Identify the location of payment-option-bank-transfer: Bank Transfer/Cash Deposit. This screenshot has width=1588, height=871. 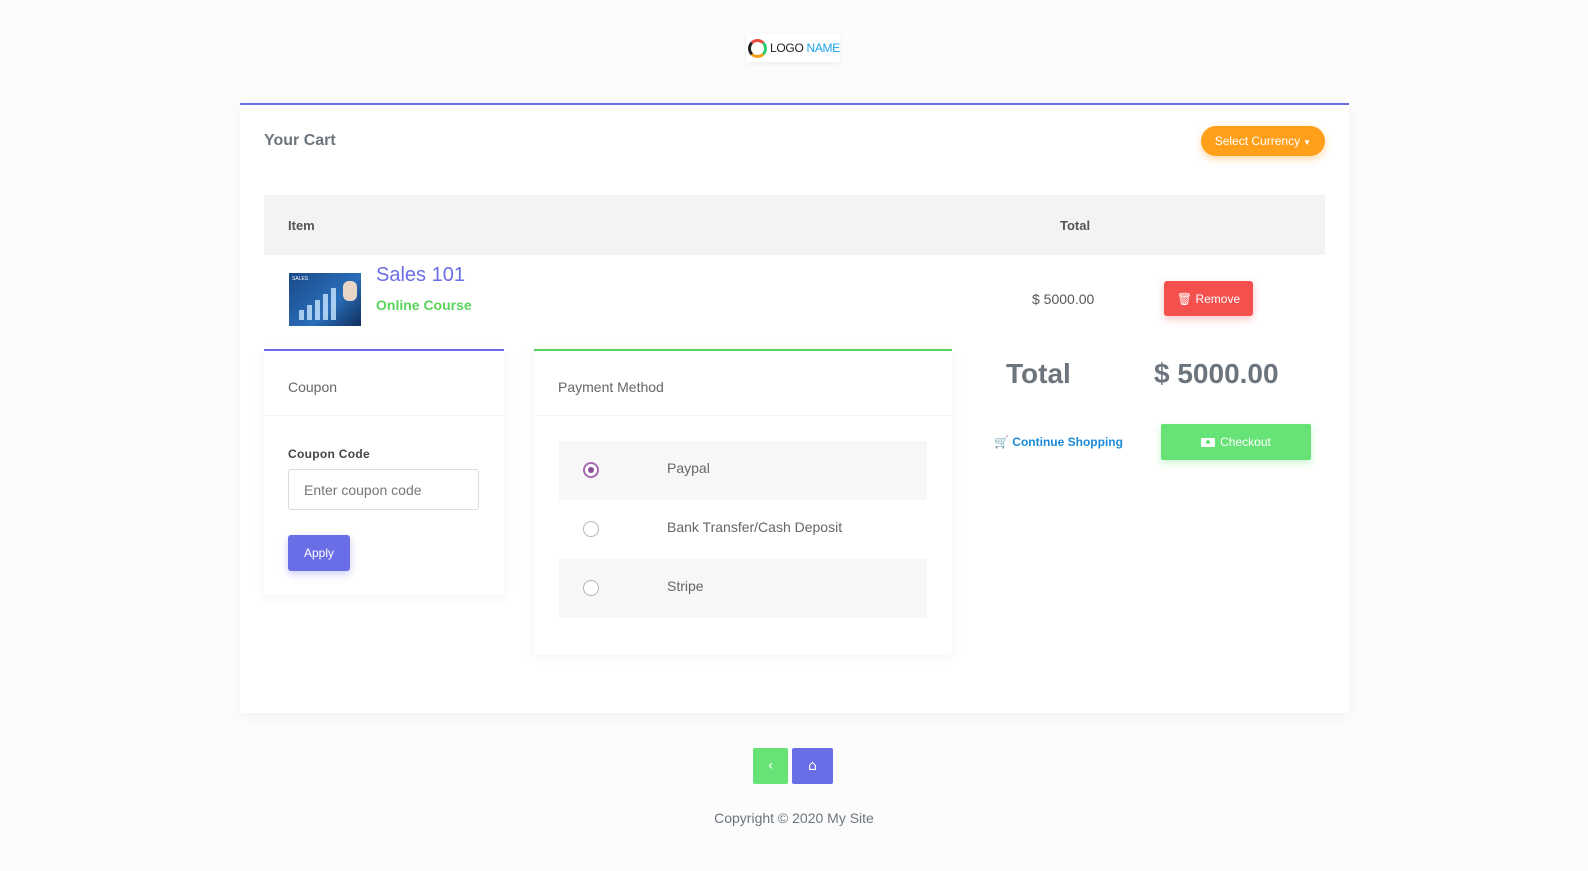
(743, 529).